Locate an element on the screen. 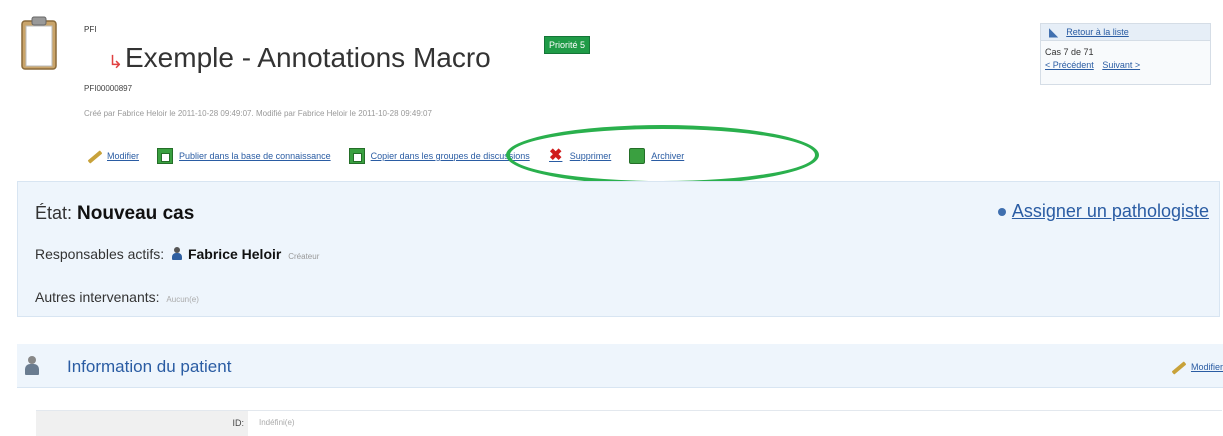 This screenshot has width=1223, height=436. state-row: État: Nouveau cas is located at coordinates (114, 214).